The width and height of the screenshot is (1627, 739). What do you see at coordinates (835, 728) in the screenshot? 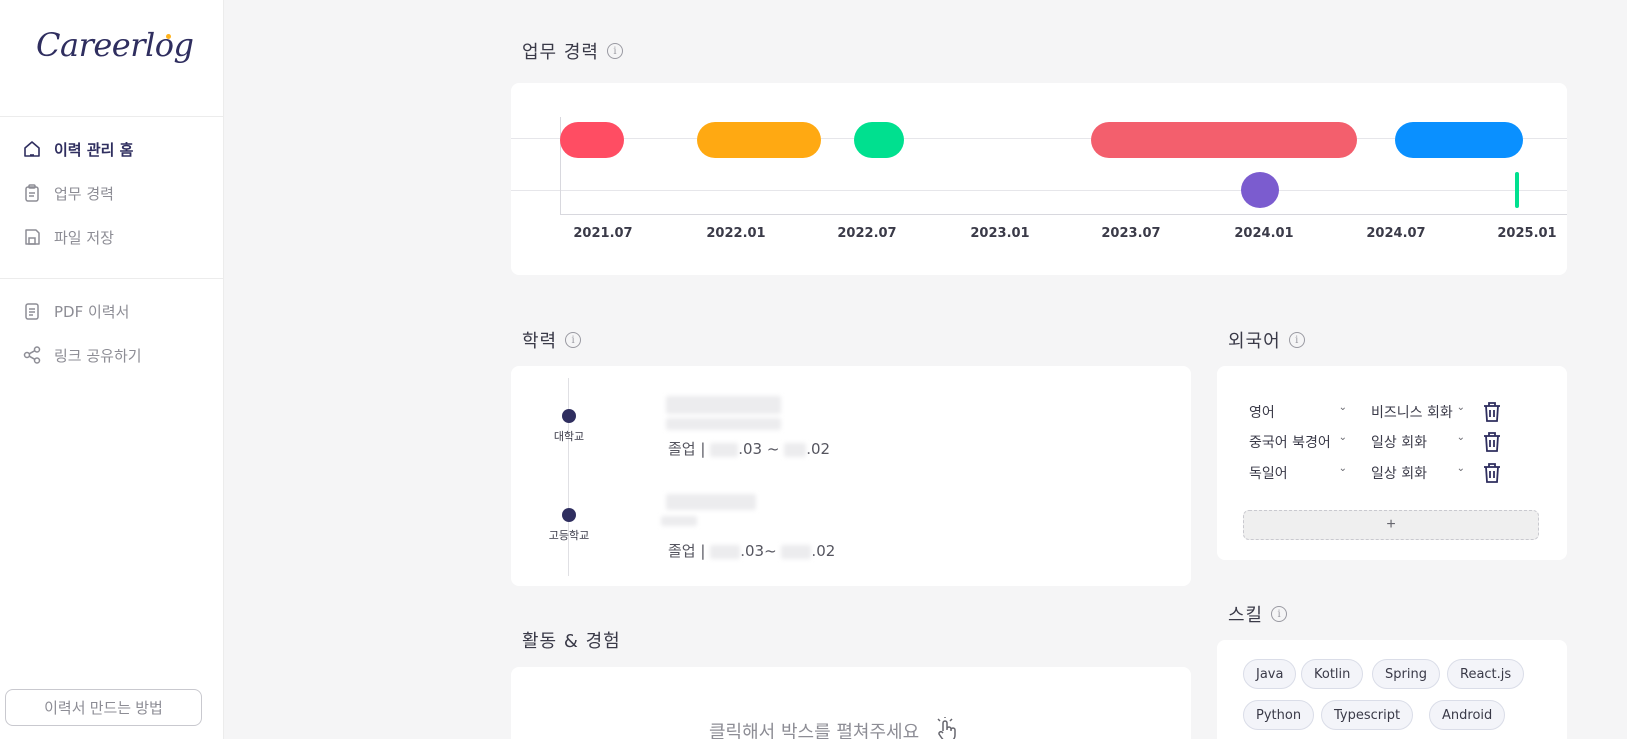
I see `expand-hint: 클릭해서 박스를 펼쳐주세요` at bounding box center [835, 728].